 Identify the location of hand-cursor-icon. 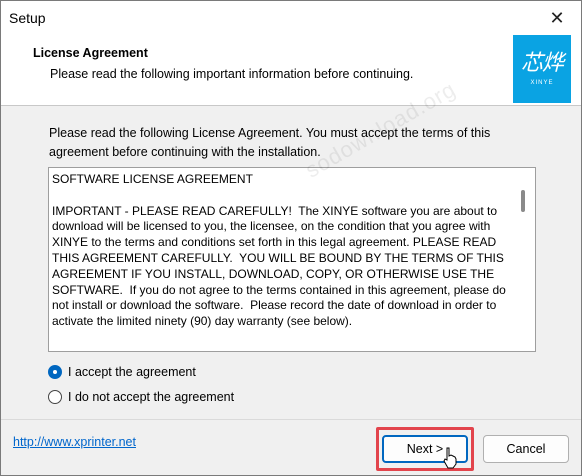
(450, 458).